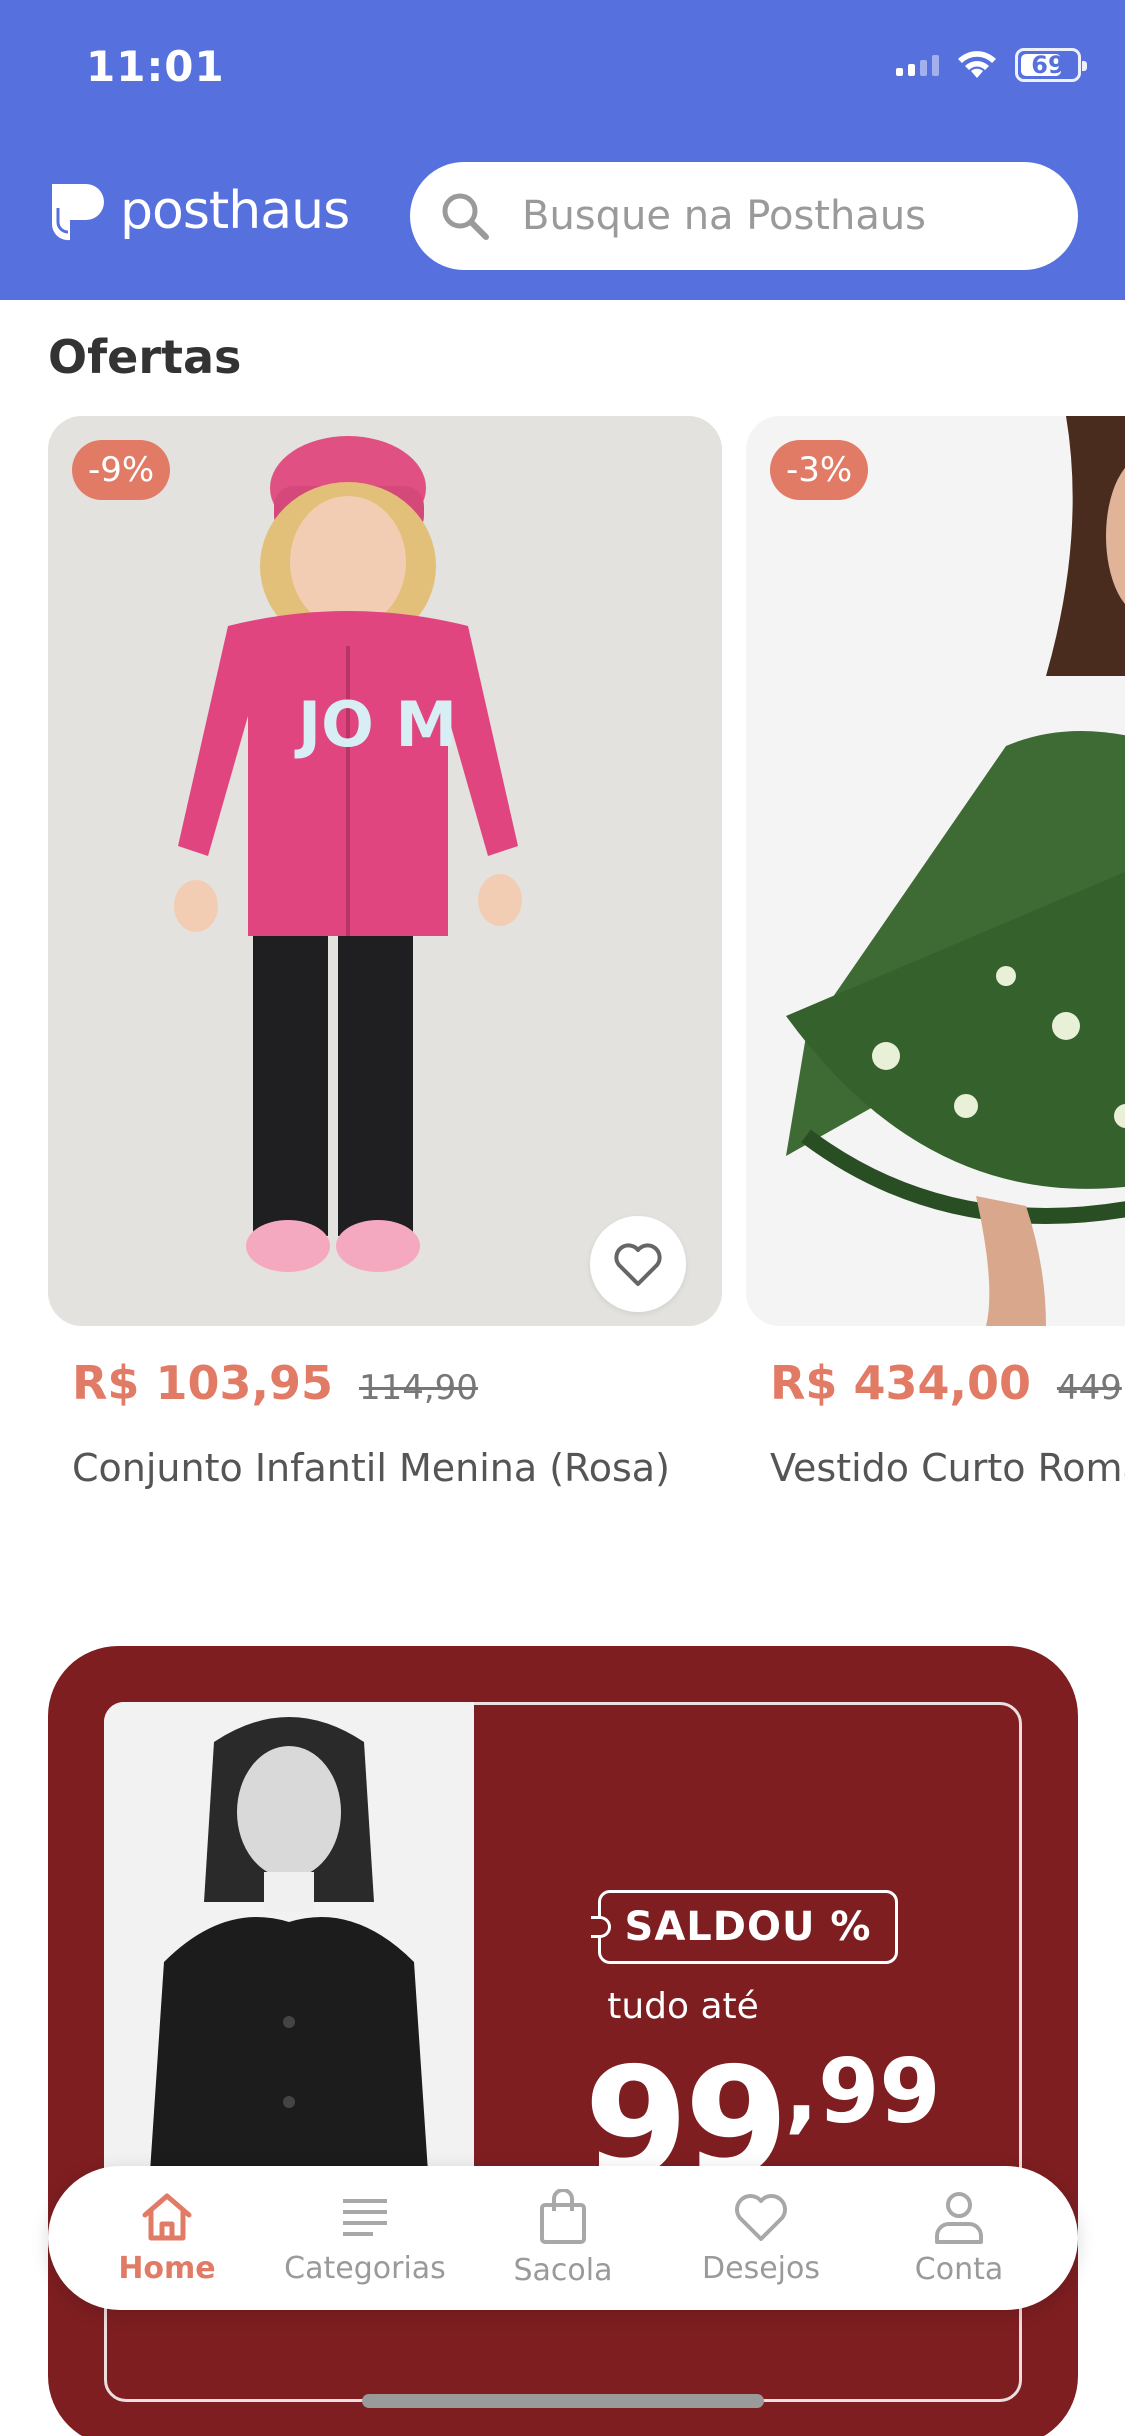 The height and width of the screenshot is (2436, 1125). Describe the element at coordinates (371, 1468) in the screenshot. I see `product-name: Conjunto Infantil Menina (Rosa)` at that location.